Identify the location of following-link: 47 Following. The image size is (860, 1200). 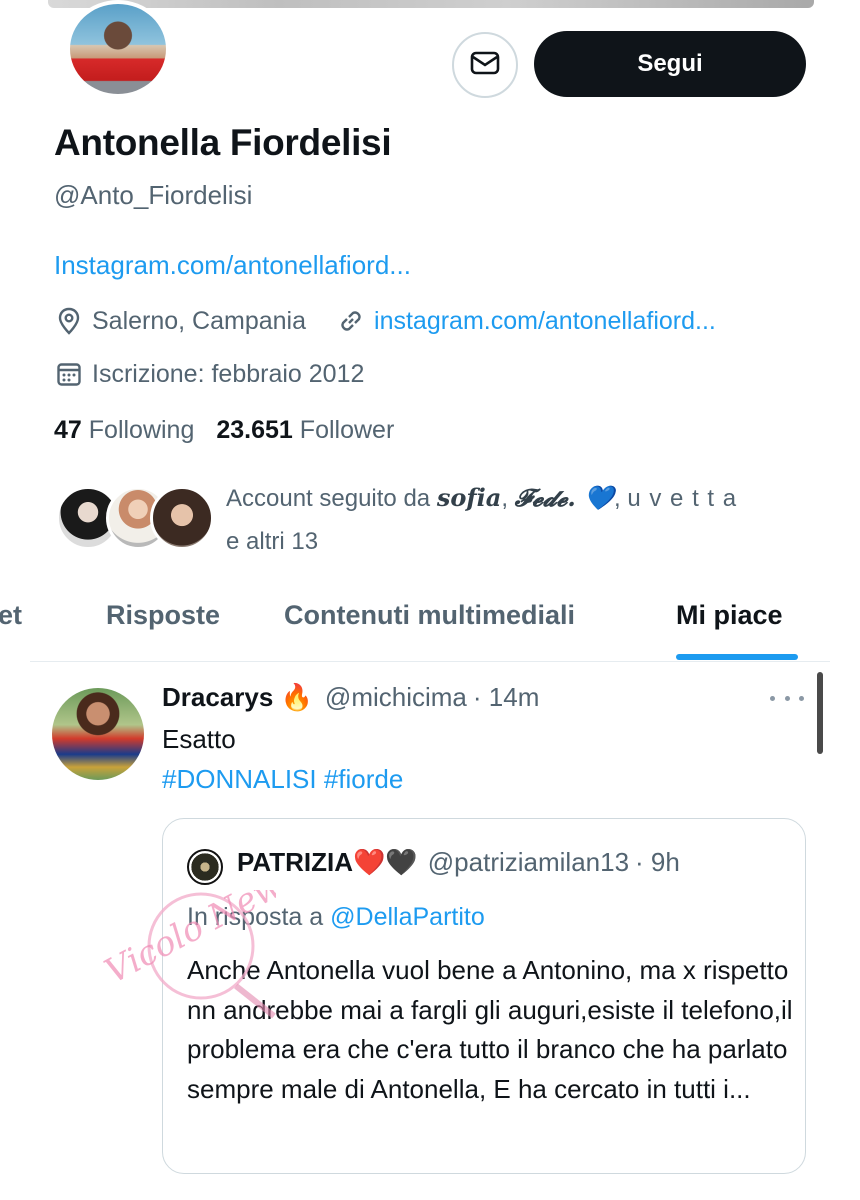
(124, 430).